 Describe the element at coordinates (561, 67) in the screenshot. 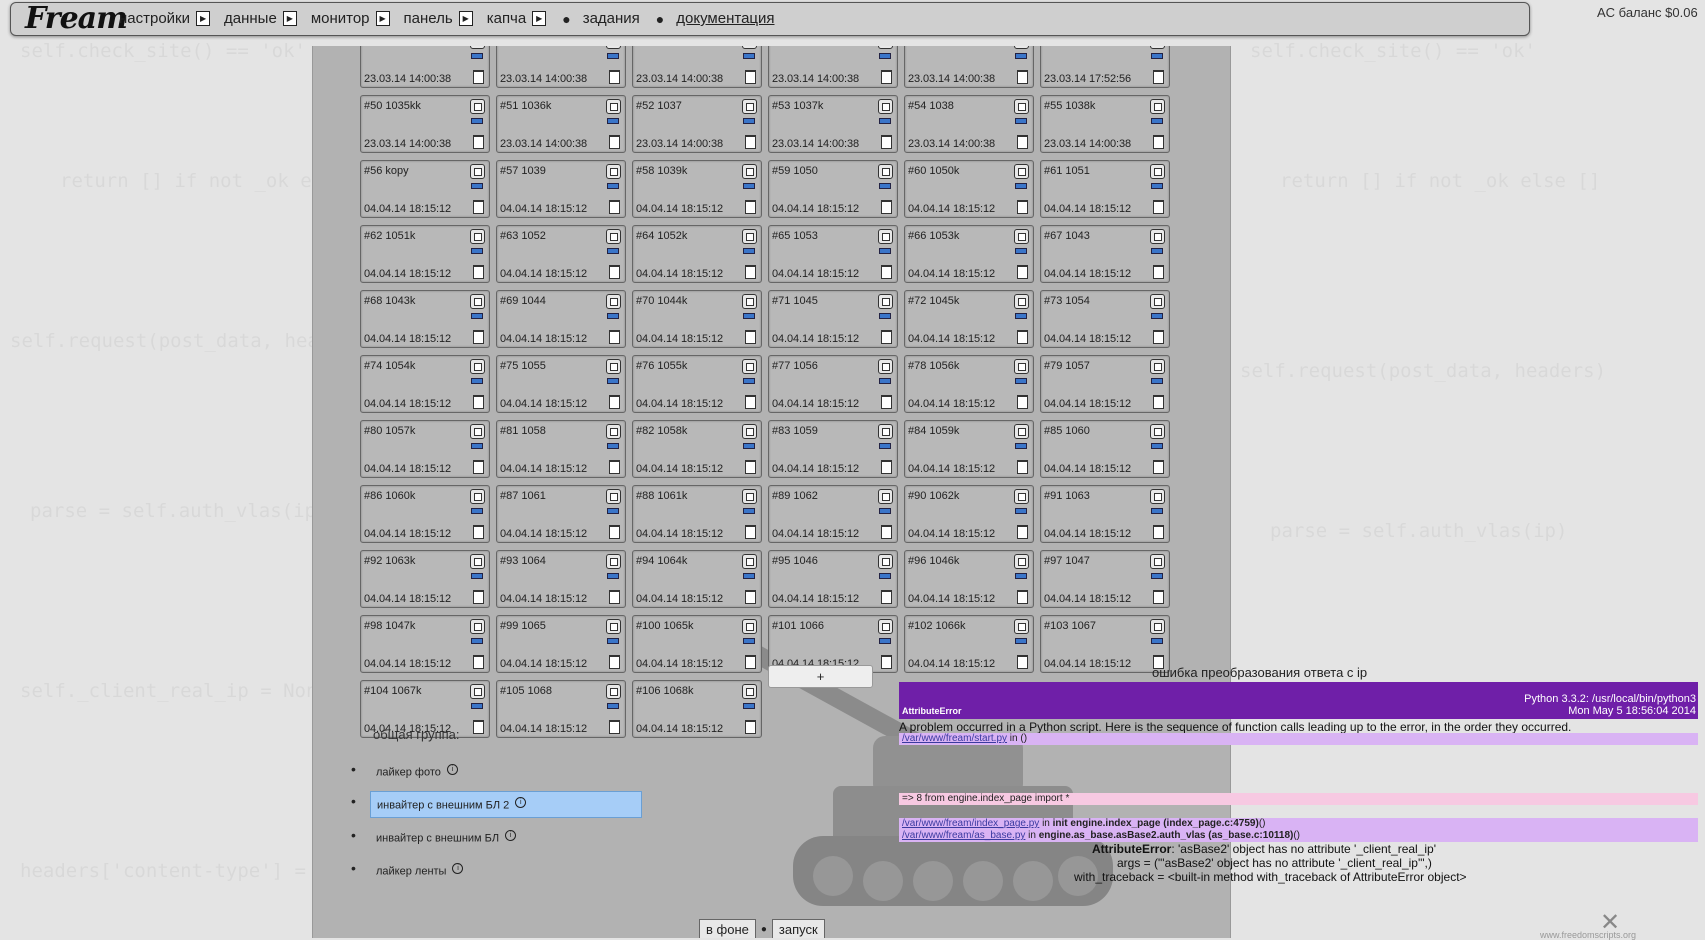

I see `task-card: 23.03.14 14:00:38` at that location.